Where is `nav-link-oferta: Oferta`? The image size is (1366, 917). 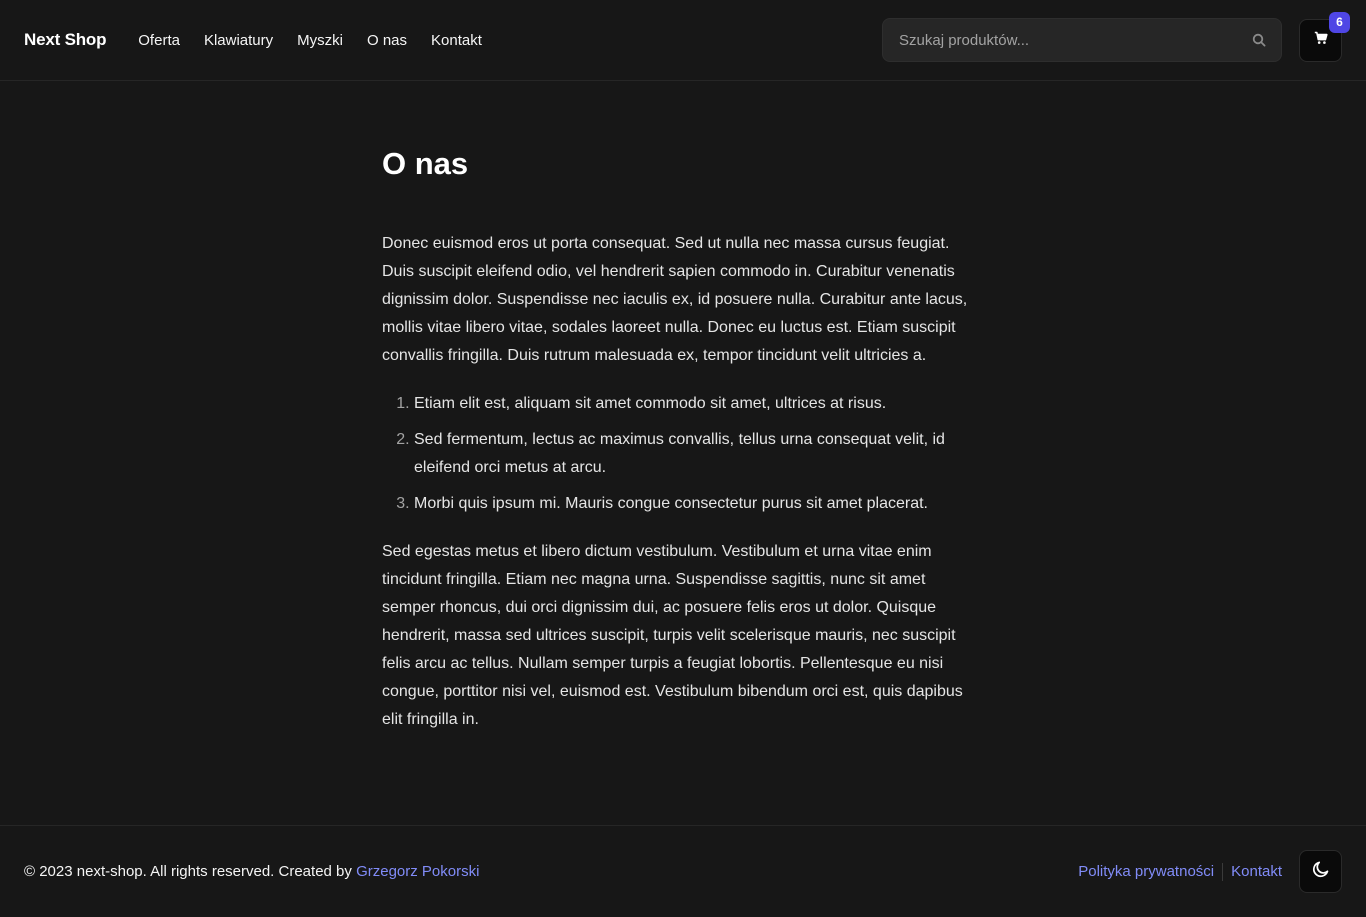 nav-link-oferta: Oferta is located at coordinates (159, 40).